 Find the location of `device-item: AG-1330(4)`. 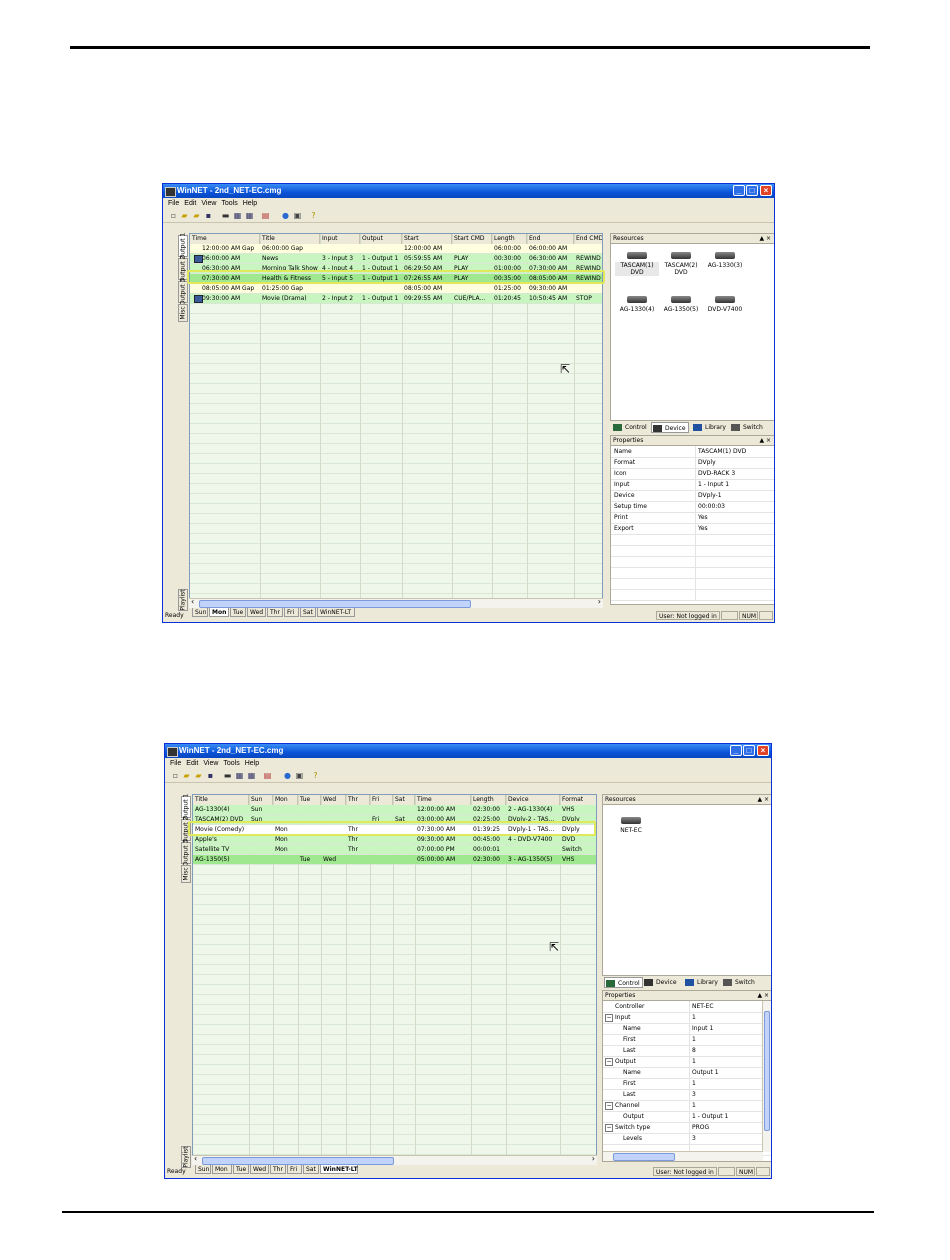

device-item: AG-1330(4) is located at coordinates (637, 304).